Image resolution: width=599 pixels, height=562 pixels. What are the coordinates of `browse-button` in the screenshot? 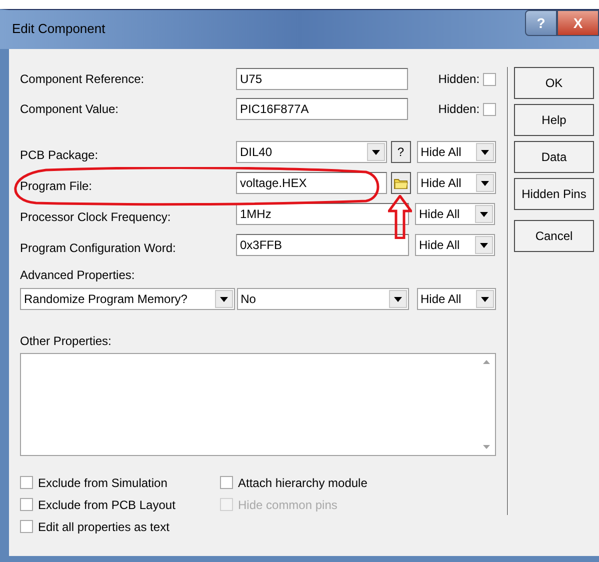 It's located at (400, 183).